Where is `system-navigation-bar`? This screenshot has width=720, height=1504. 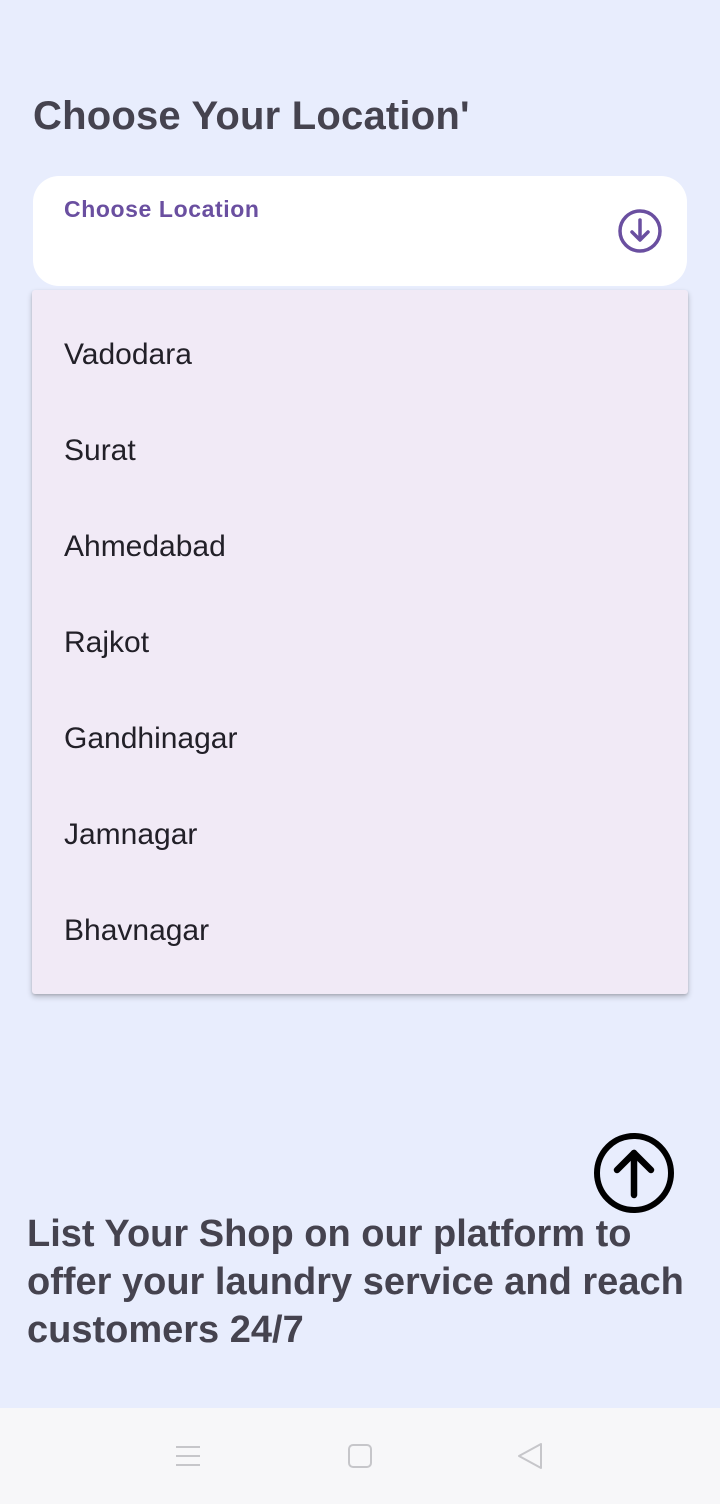 system-navigation-bar is located at coordinates (360, 1456).